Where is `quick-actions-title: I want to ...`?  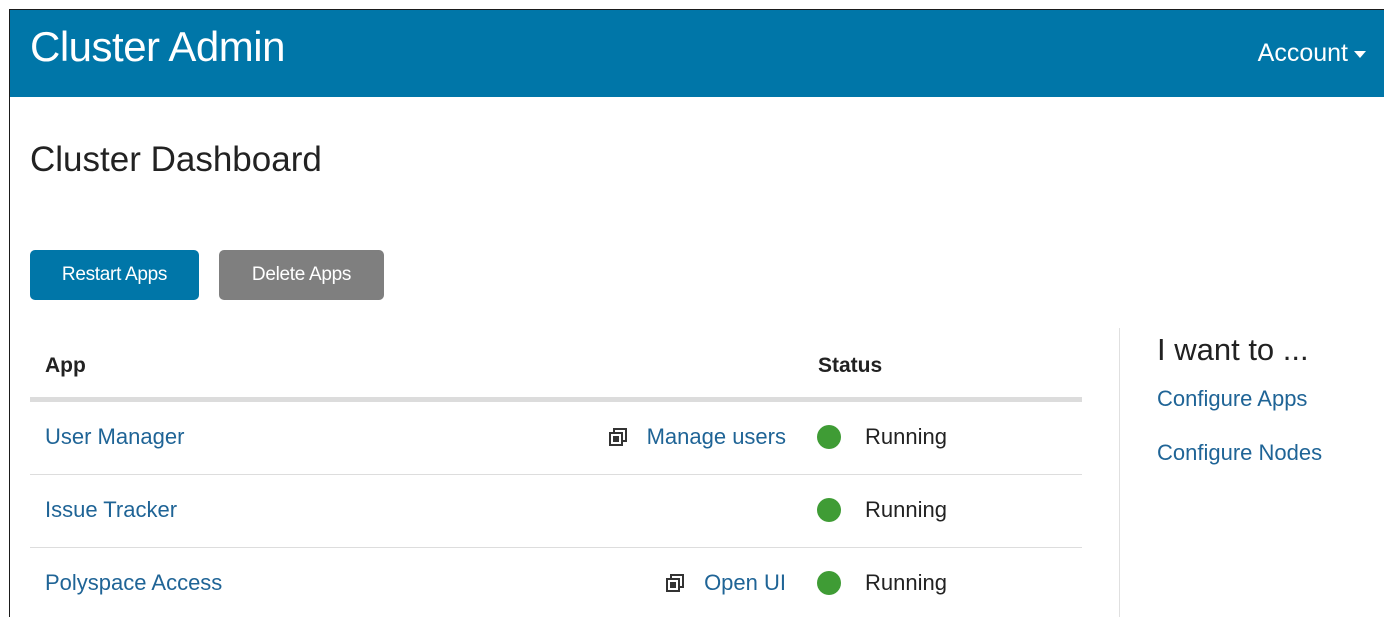 quick-actions-title: I want to ... is located at coordinates (1233, 349).